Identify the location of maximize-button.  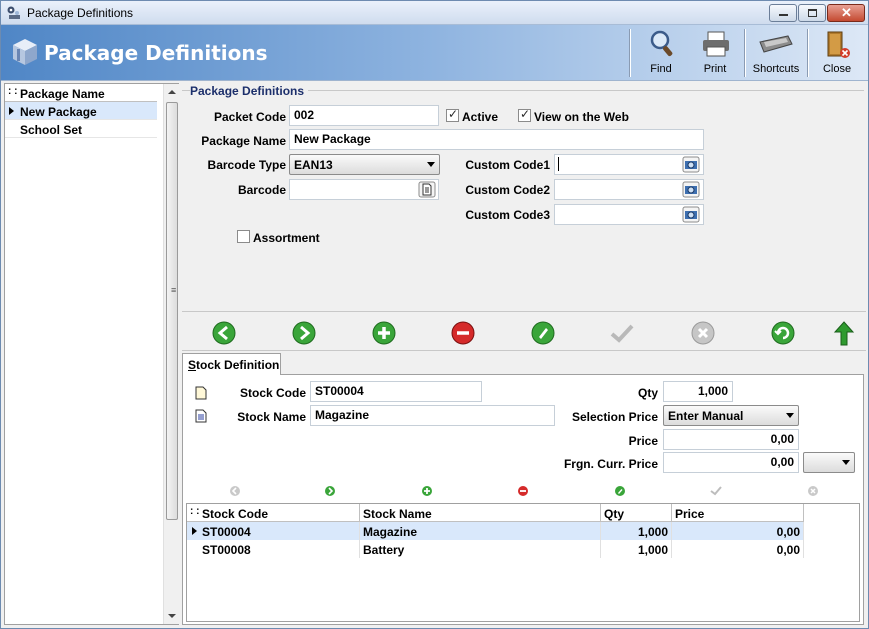
(812, 13).